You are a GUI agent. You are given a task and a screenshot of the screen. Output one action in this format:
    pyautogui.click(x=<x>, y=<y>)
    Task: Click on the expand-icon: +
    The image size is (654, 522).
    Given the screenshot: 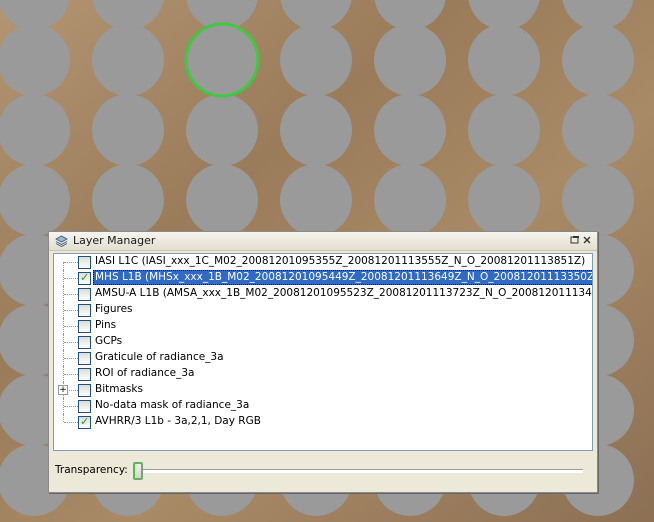 What is the action you would take?
    pyautogui.click(x=63, y=390)
    